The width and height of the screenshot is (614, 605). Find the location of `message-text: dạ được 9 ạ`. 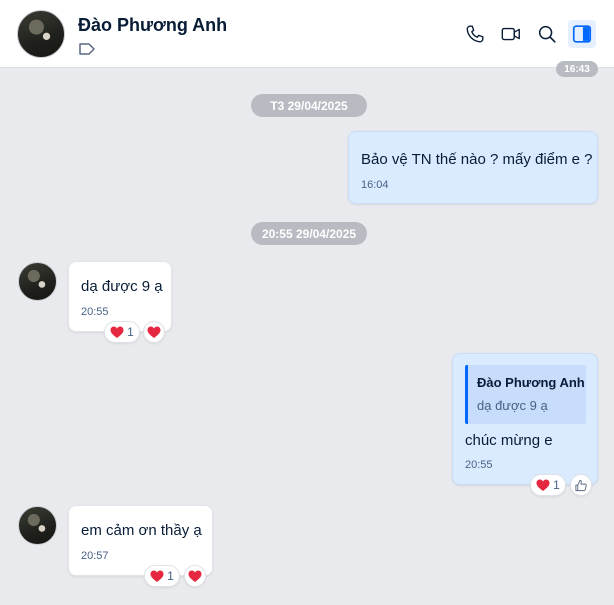

message-text: dạ được 9 ạ is located at coordinates (122, 286).